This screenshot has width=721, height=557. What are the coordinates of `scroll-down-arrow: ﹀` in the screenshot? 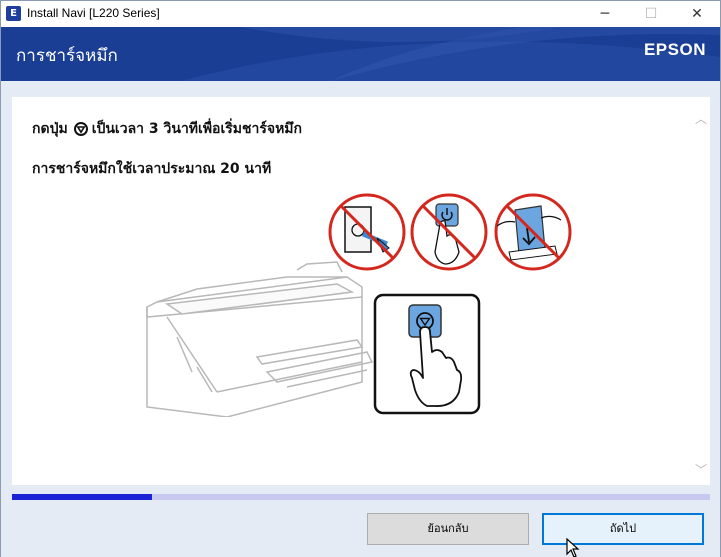 It's located at (701, 469).